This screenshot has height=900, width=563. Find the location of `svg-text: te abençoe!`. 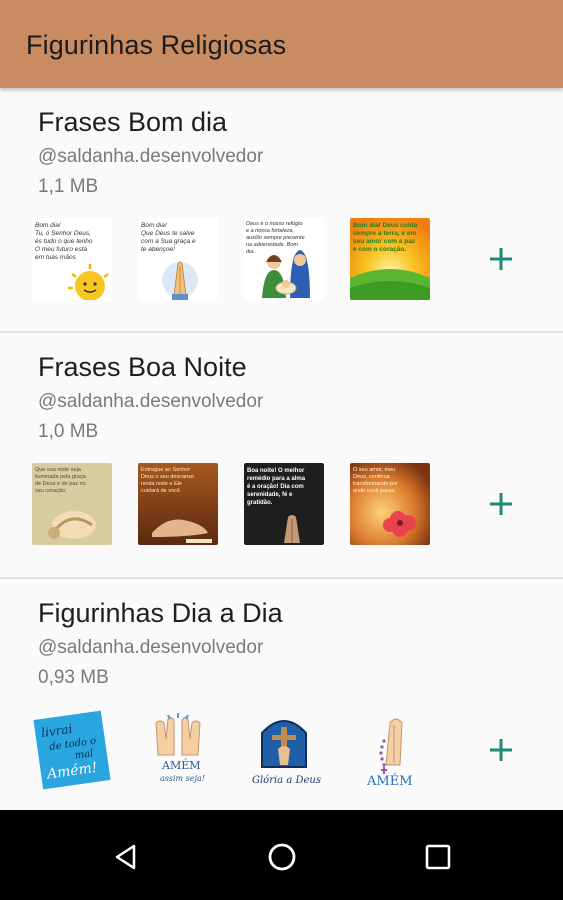

svg-text: te abençoe! is located at coordinates (158, 249).